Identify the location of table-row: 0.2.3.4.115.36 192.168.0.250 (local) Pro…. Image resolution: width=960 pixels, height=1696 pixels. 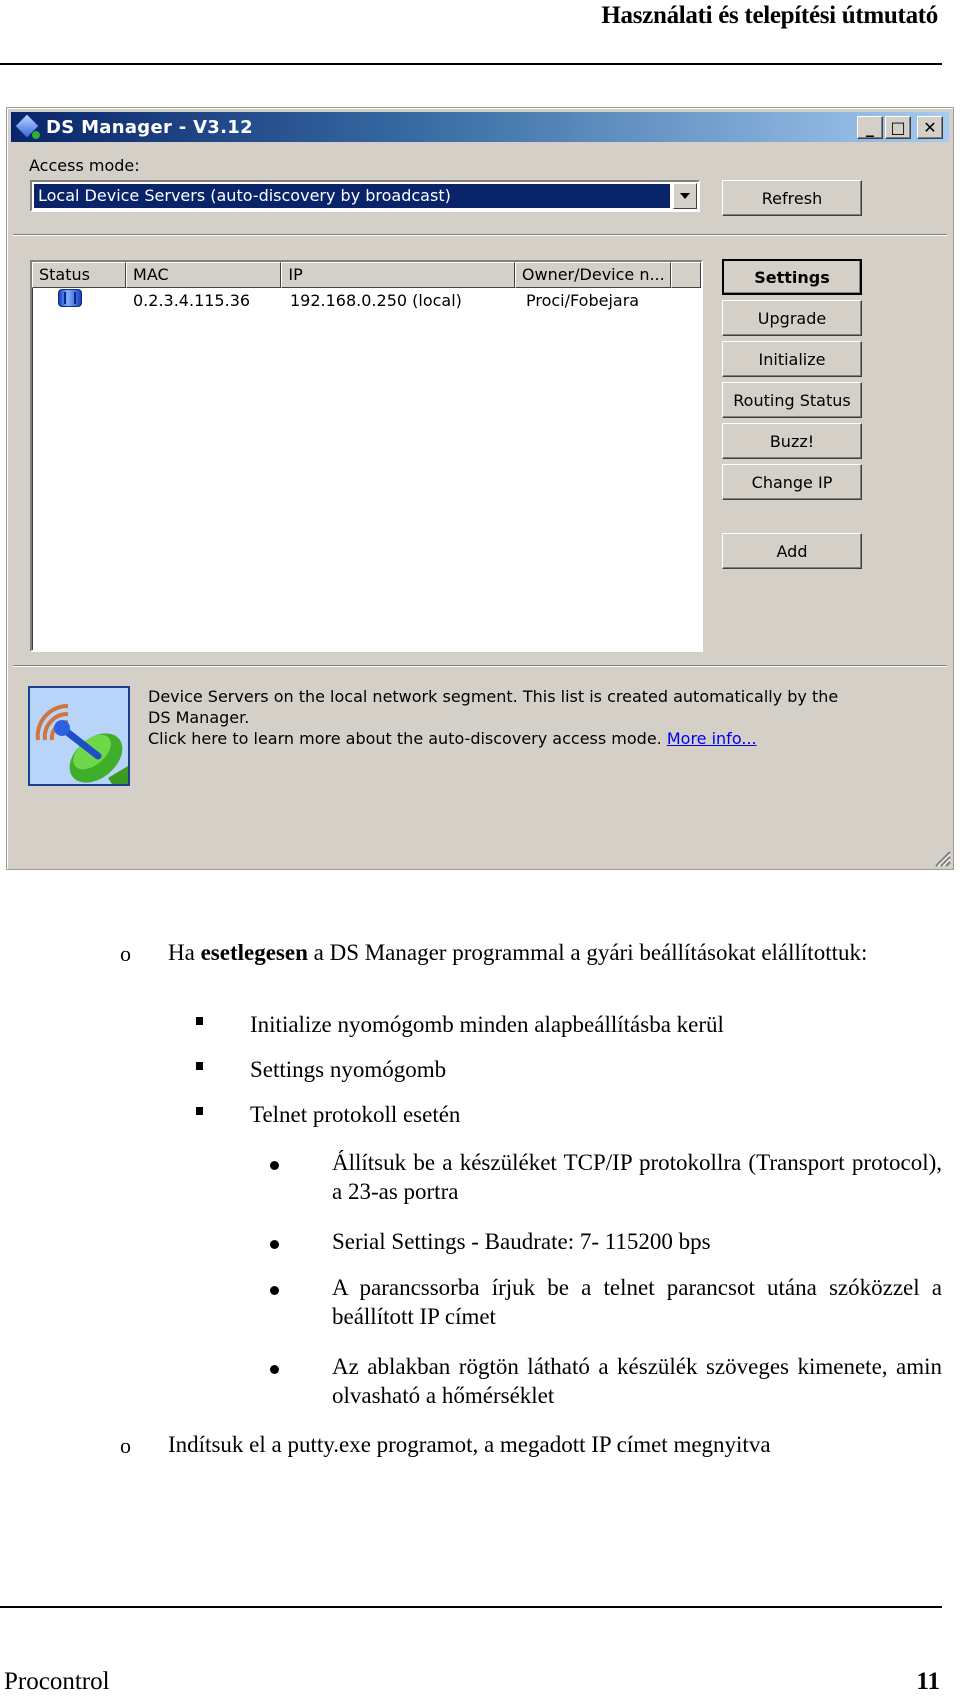
(366, 300).